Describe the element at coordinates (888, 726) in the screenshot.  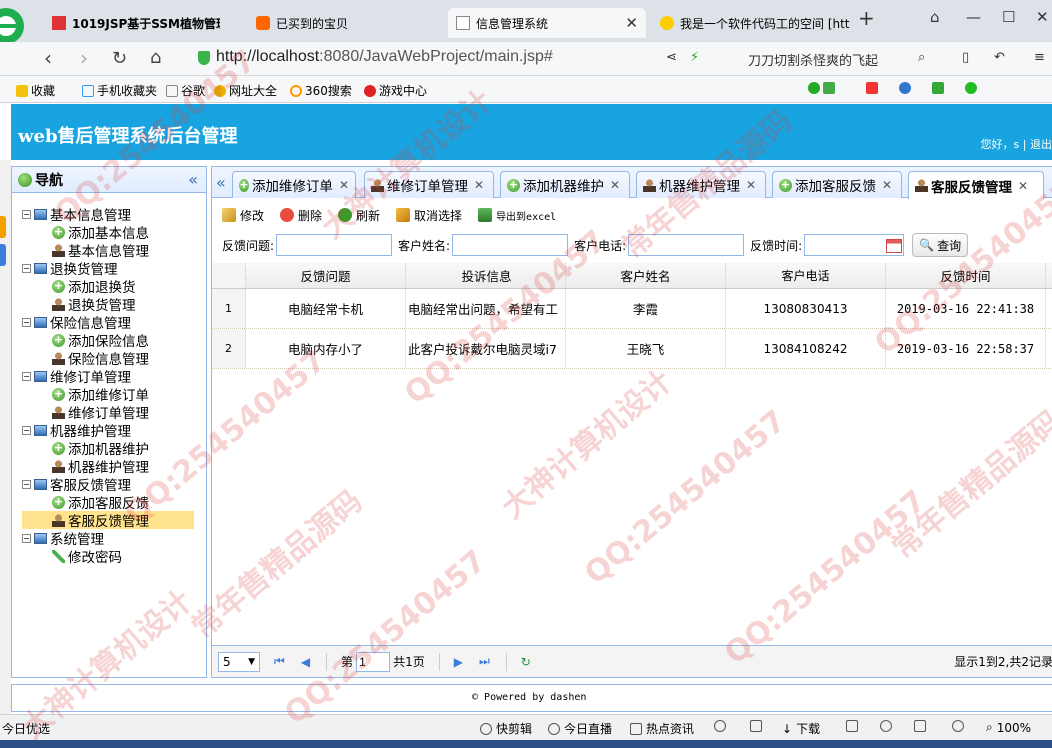
I see `ie-icon` at that location.